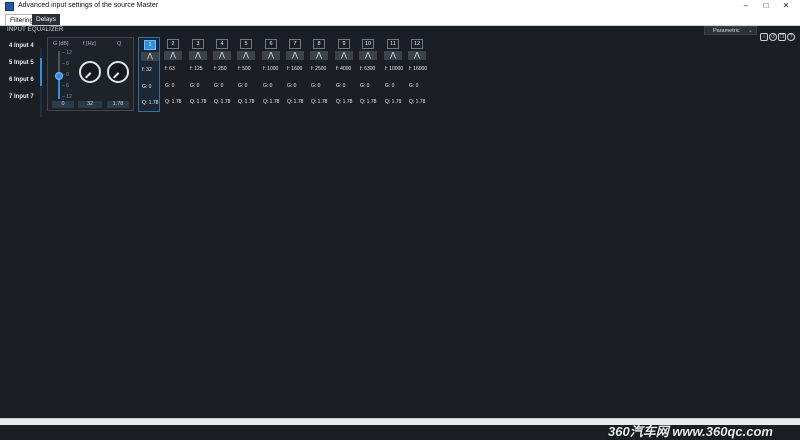  I want to click on eq-band-3: 3 ⋀ f: 125 G: 0 Q: 1.78, so click(198, 74).